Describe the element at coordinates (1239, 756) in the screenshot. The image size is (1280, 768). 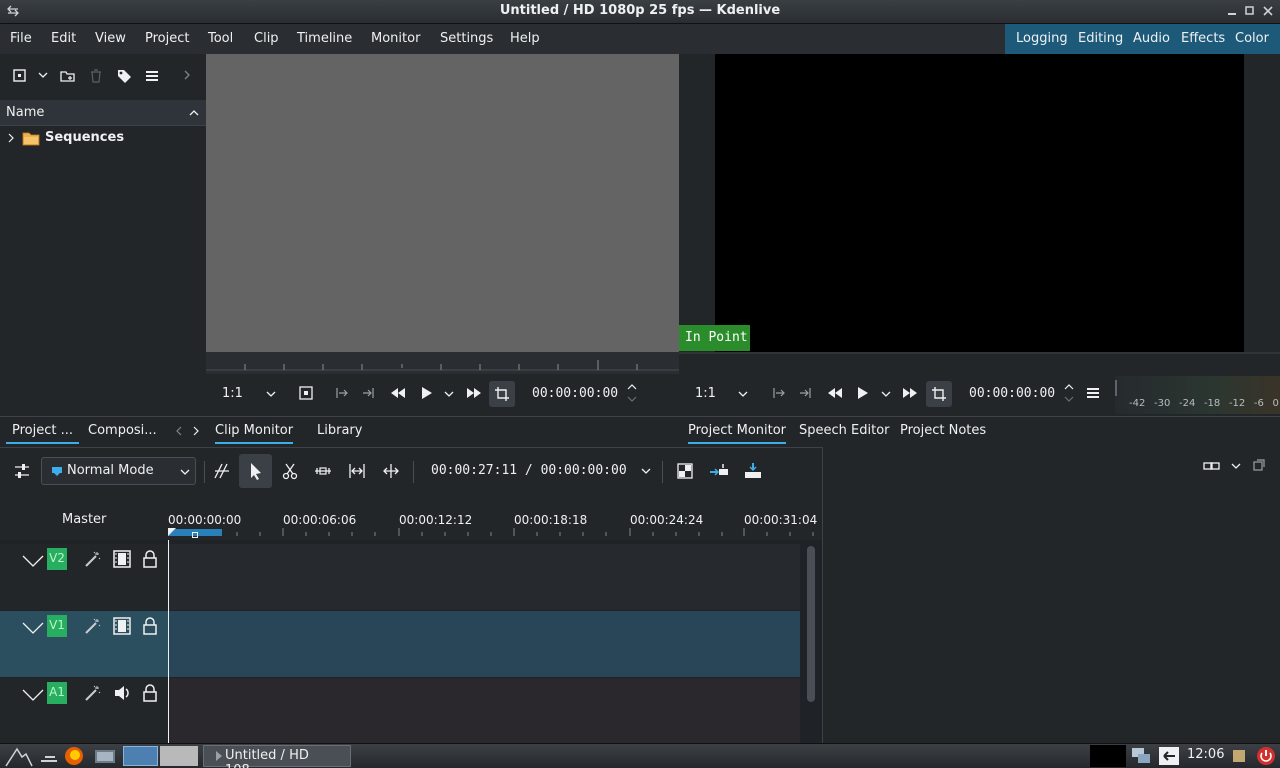
I see `volume-icon` at that location.